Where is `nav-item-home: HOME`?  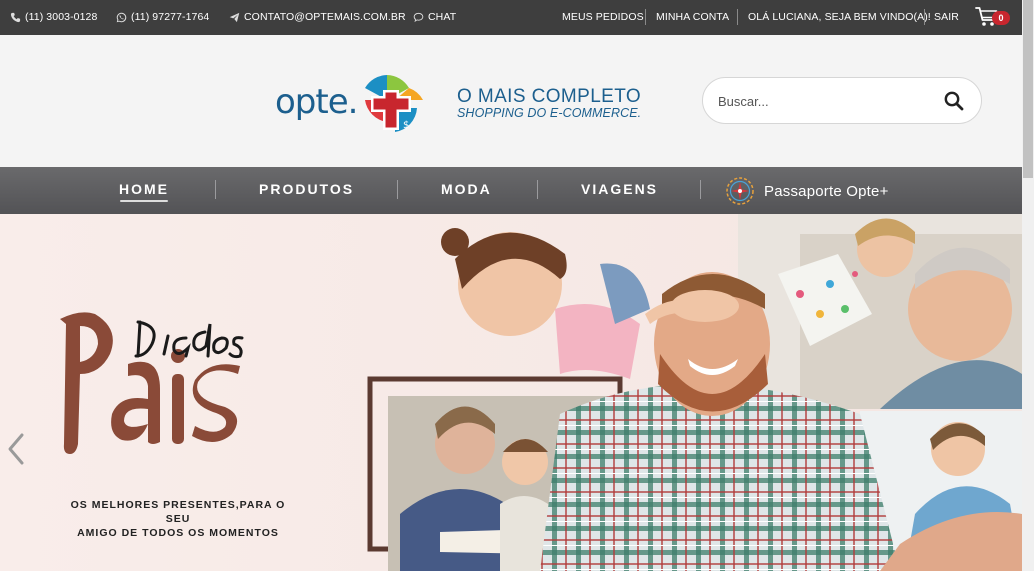
nav-item-home: HOME is located at coordinates (144, 189).